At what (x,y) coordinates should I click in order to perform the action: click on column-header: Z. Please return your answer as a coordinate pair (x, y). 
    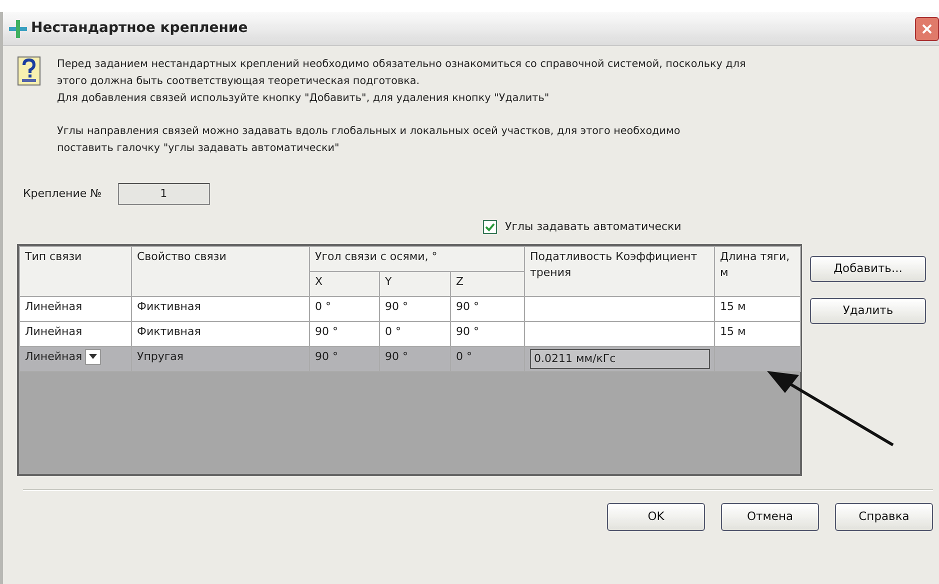
    Looking at the image, I should click on (487, 283).